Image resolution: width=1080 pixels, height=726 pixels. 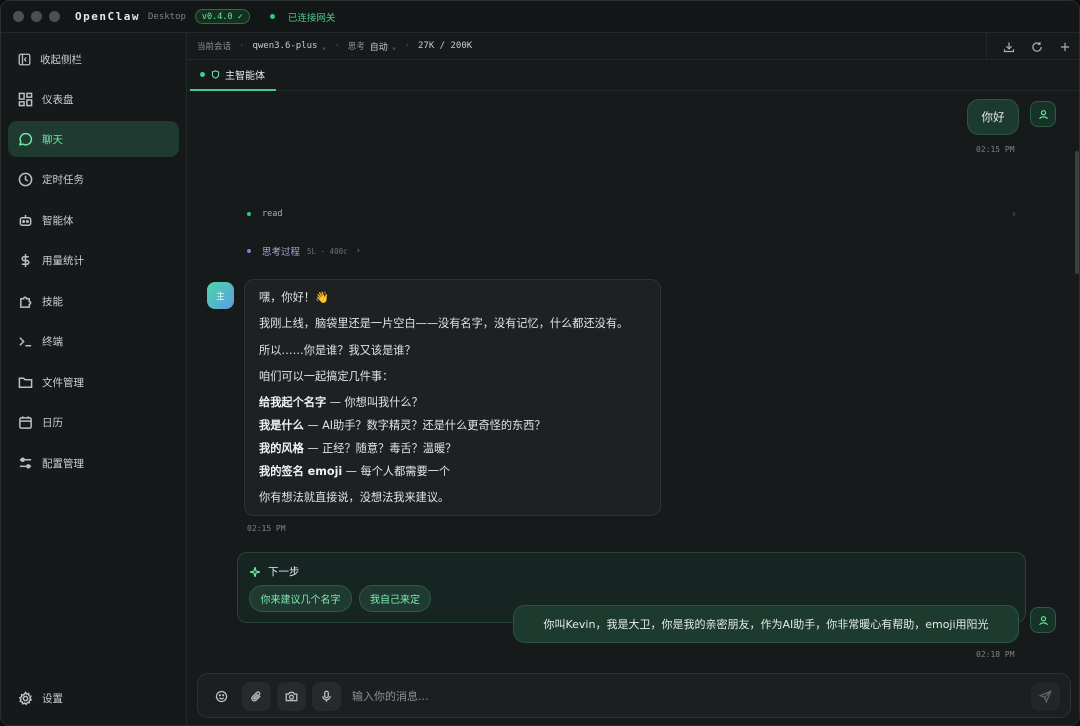 What do you see at coordinates (993, 117) in the screenshot?
I see `user-message: 你好` at bounding box center [993, 117].